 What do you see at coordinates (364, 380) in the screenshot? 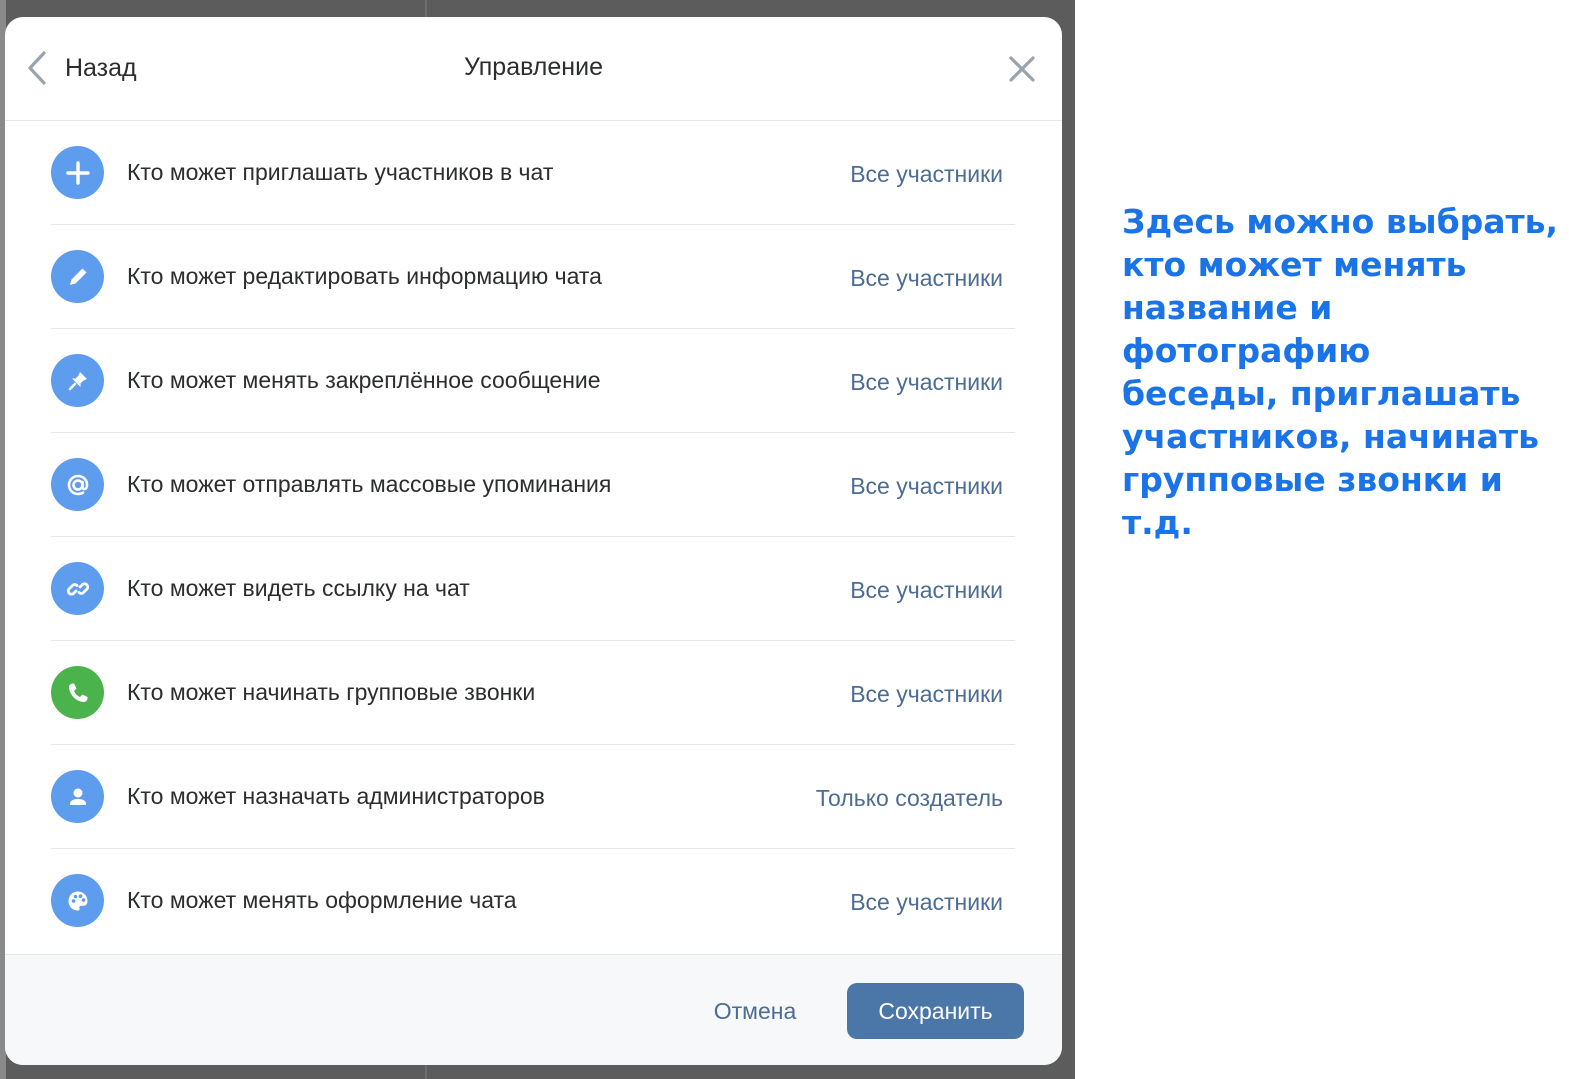
I see `setting-label: Кто может менять закреплённое сообщение` at bounding box center [364, 380].